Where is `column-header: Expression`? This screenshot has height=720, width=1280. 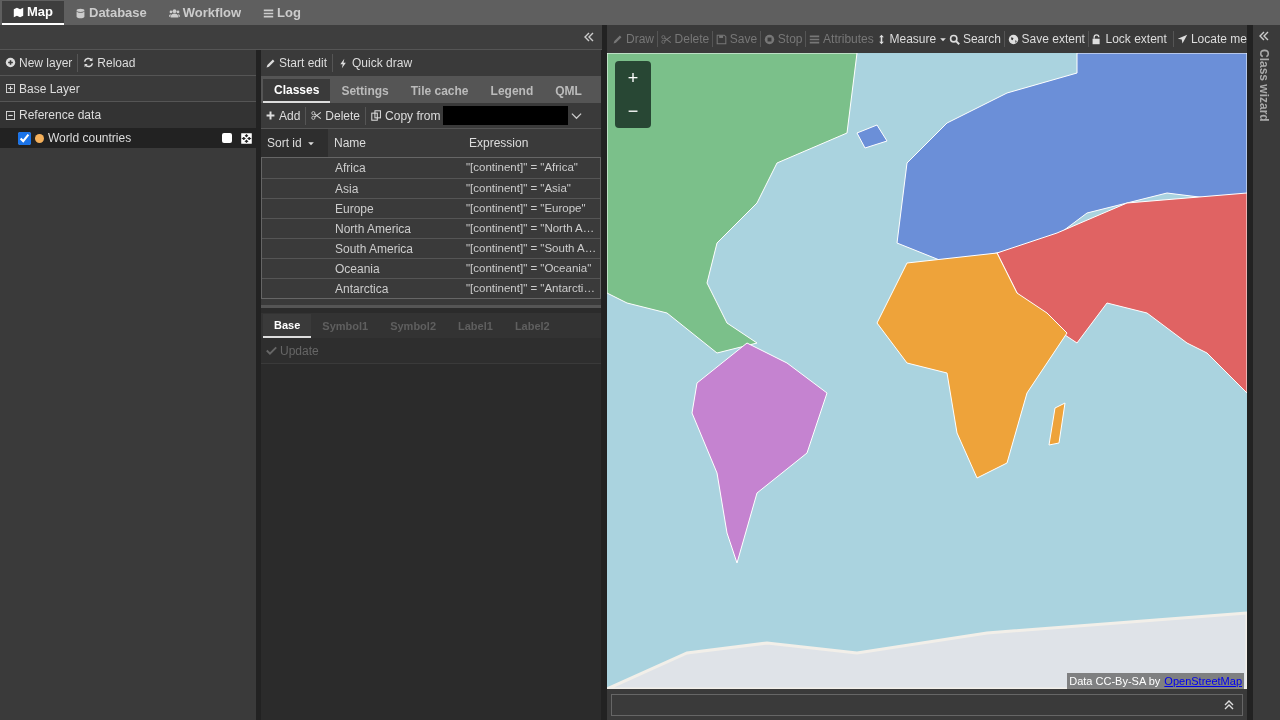 column-header: Expression is located at coordinates (532, 143).